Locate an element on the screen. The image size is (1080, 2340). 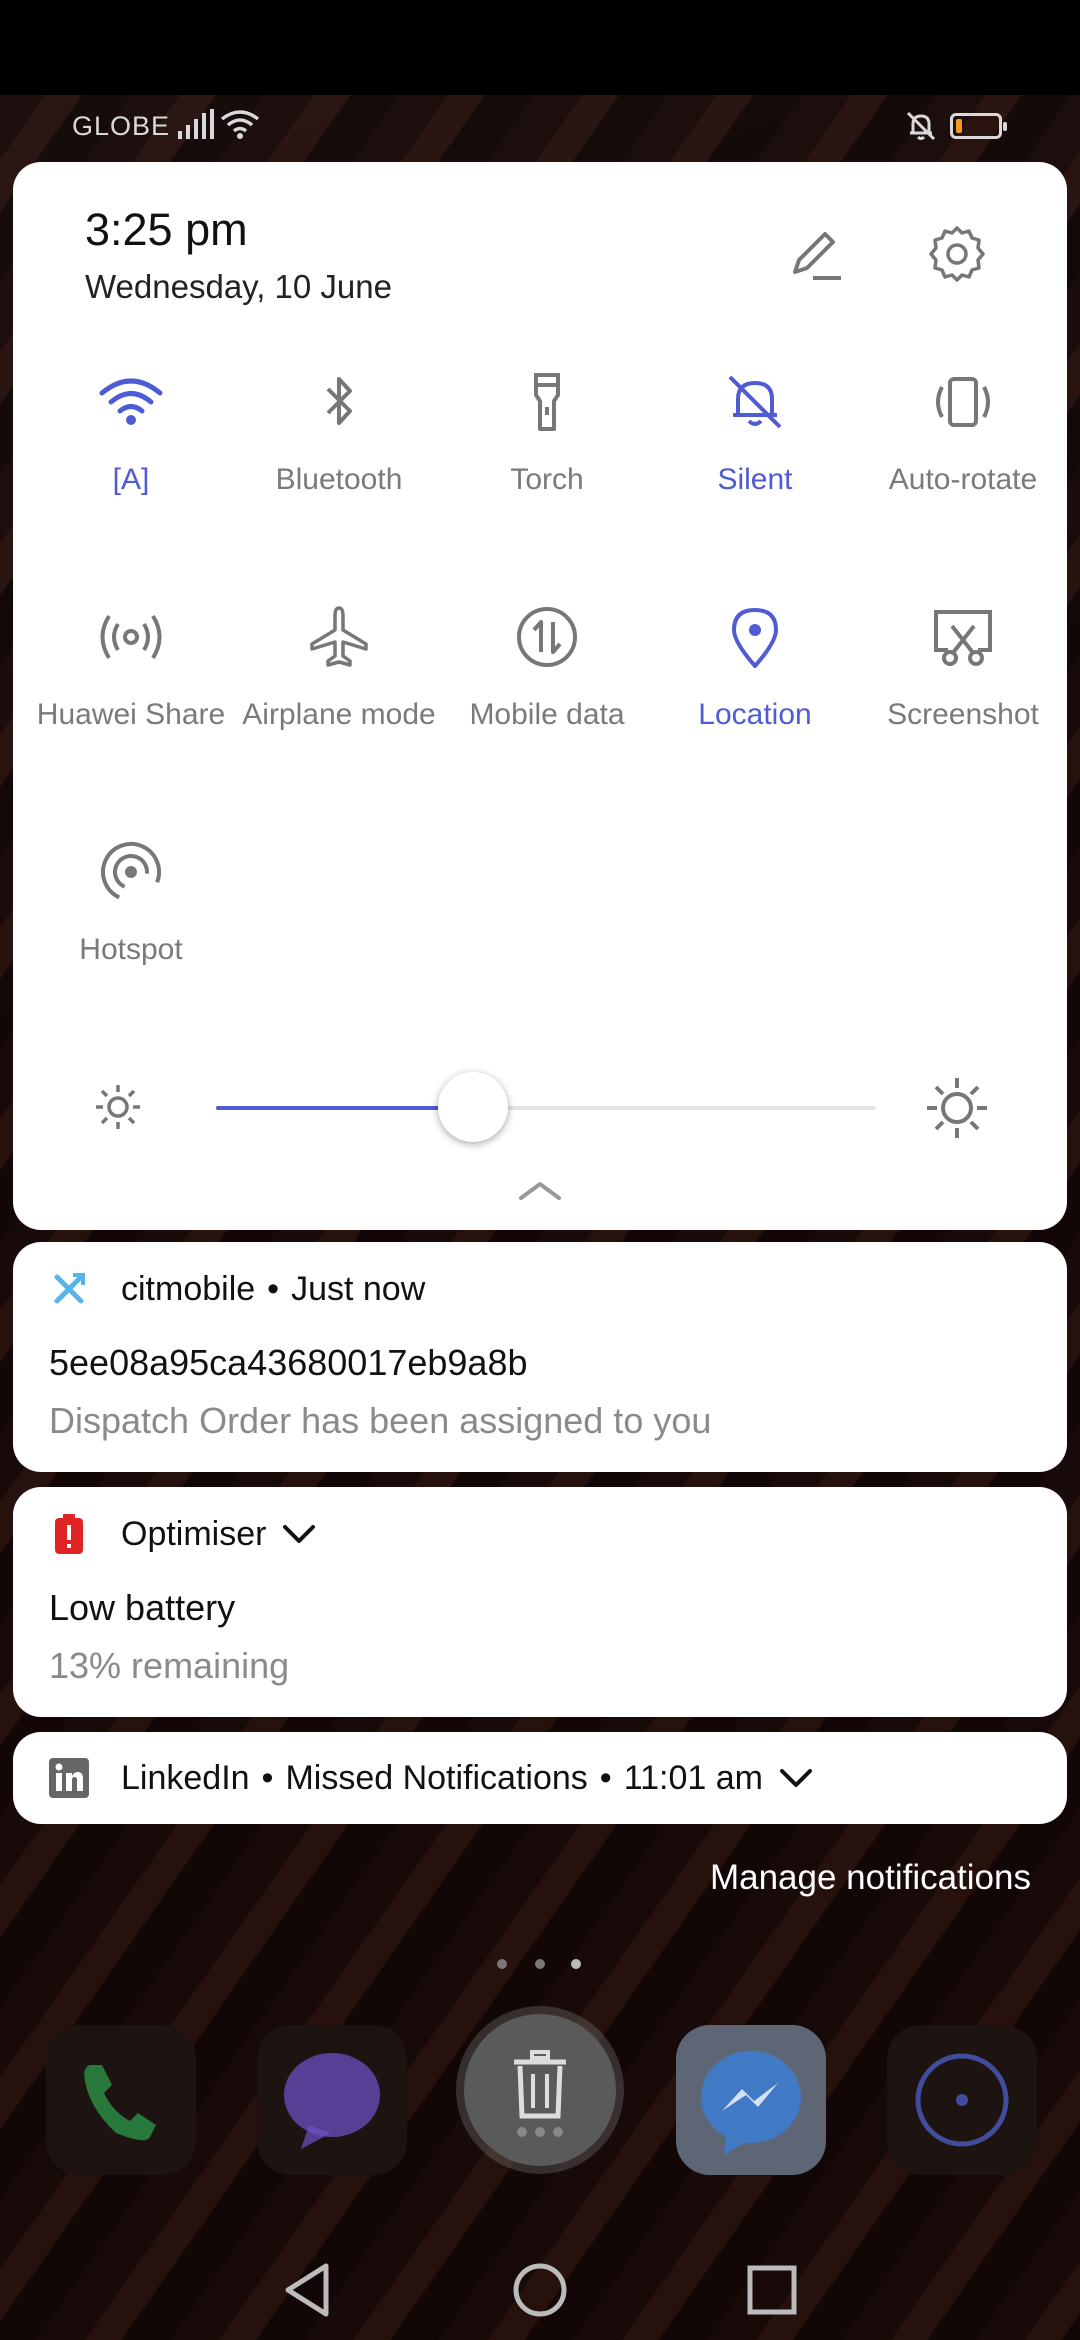
tile-hotspot-label: Hotspot is located at coordinates (131, 949).